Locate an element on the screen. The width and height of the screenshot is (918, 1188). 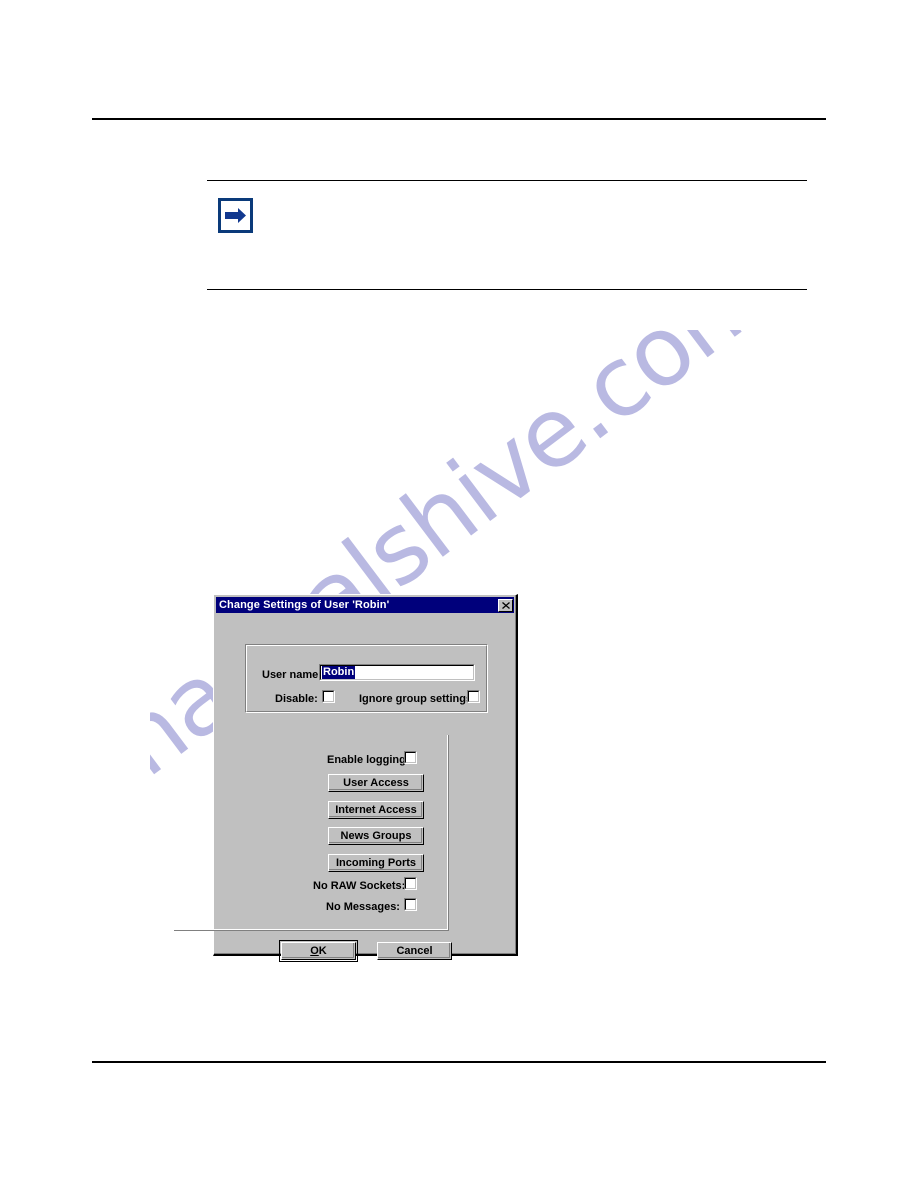
blue-right-arrow-icon is located at coordinates (235, 215).